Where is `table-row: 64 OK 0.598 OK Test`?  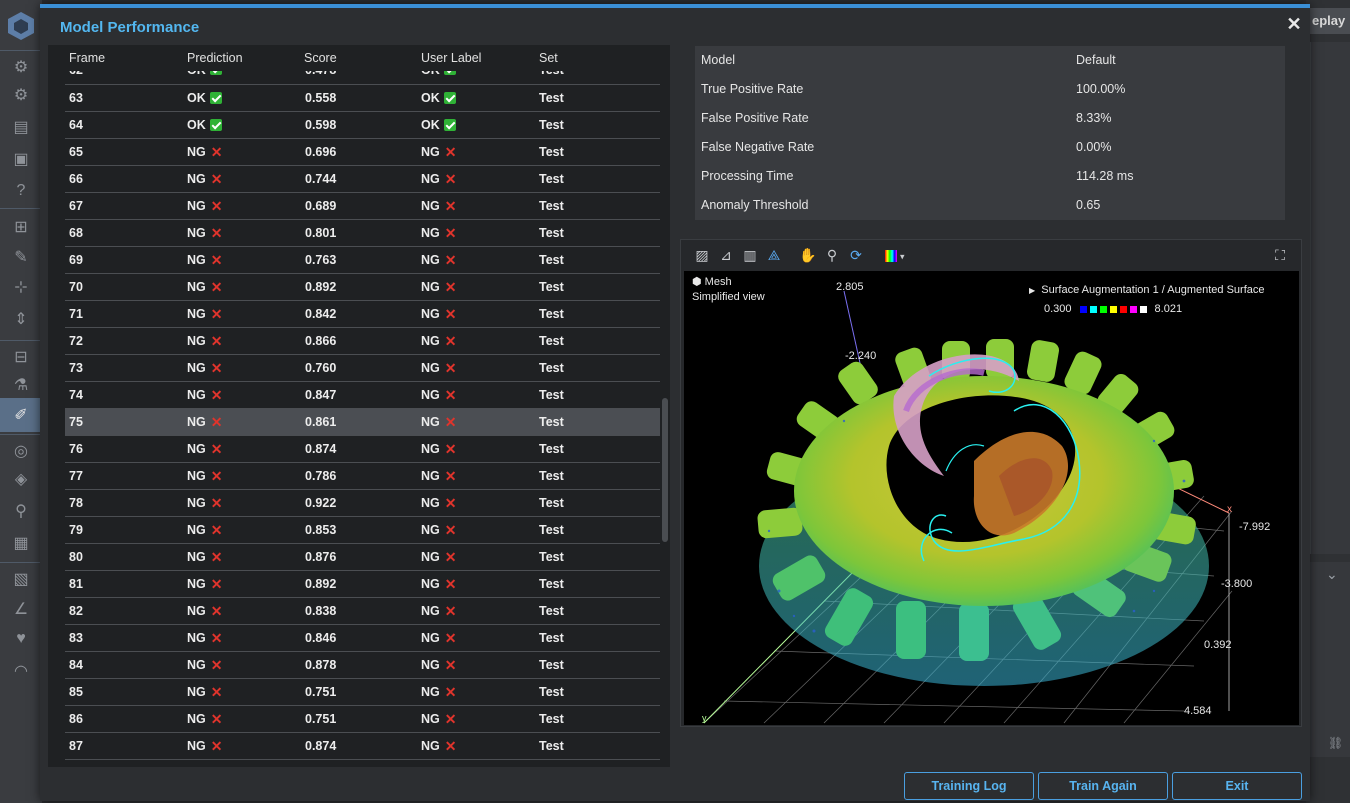
table-row: 64 OK 0.598 OK Test is located at coordinates (367, 125).